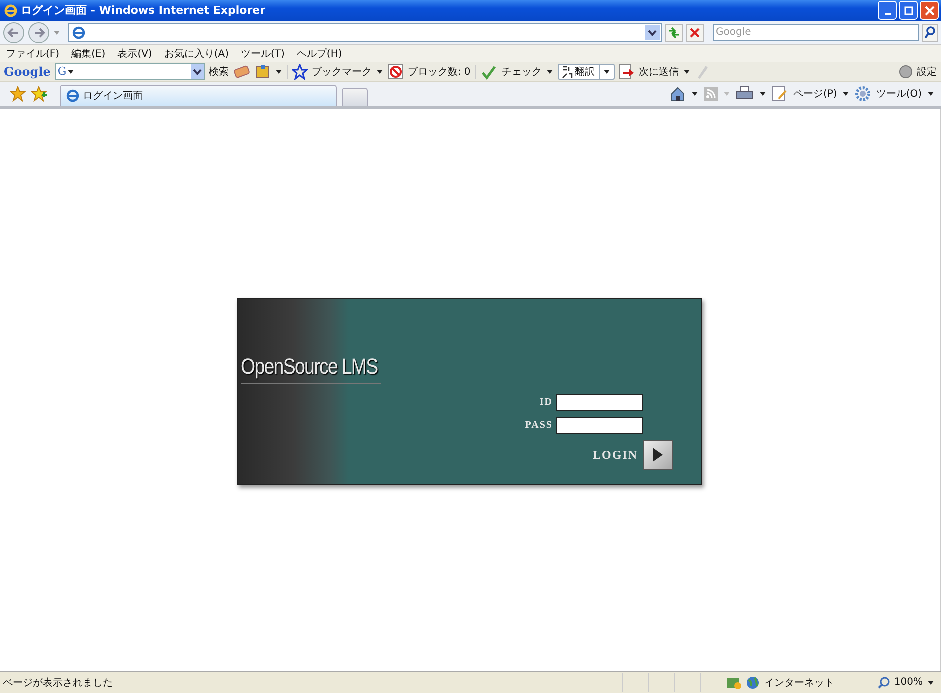  What do you see at coordinates (816, 32) in the screenshot?
I see `search-field: Google` at bounding box center [816, 32].